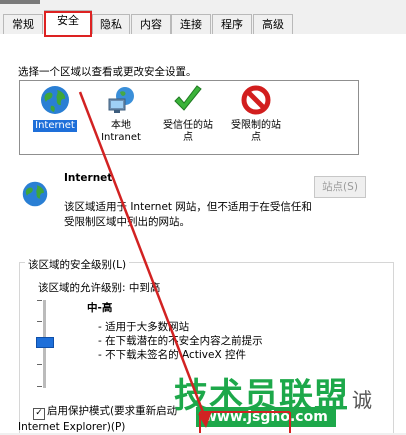 Image resolution: width=406 pixels, height=435 pixels. Describe the element at coordinates (188, 98) in the screenshot. I see `check-icon` at that location.